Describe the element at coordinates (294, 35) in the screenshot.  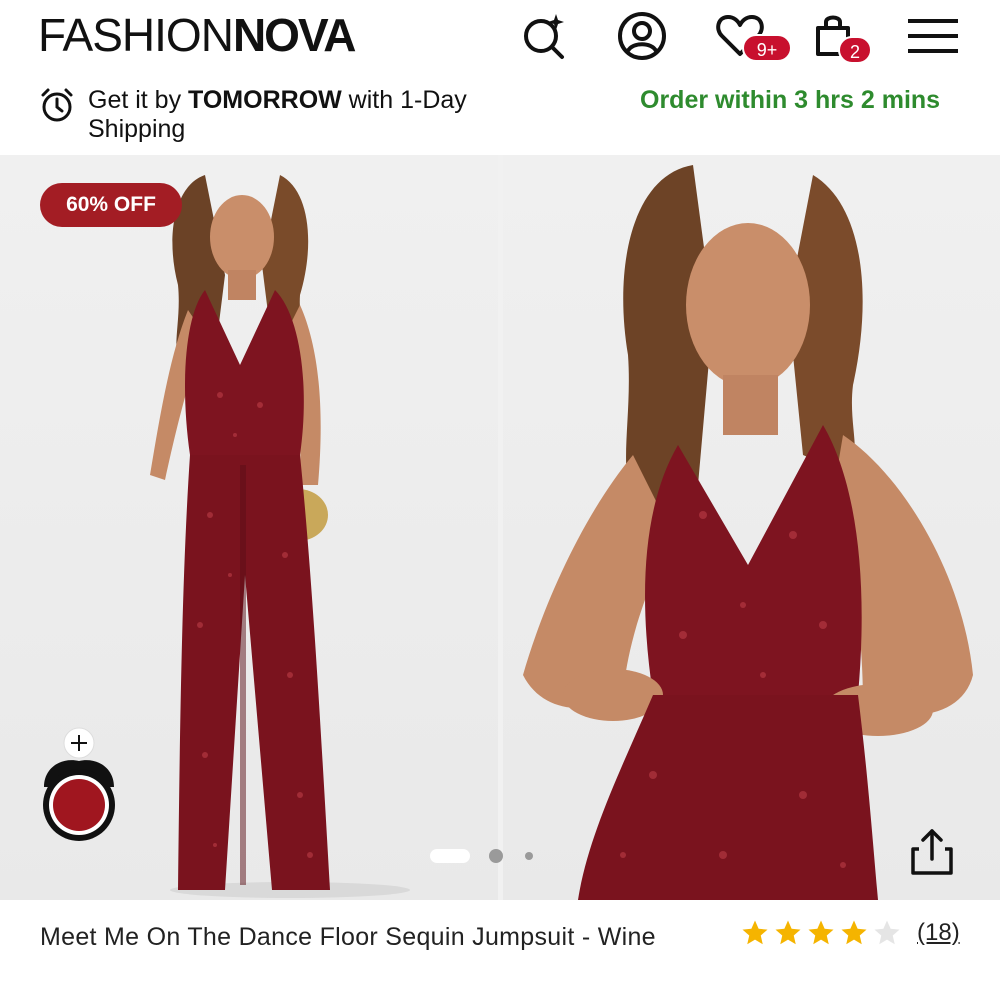
I see `logo-bold-text: NOVA` at that location.